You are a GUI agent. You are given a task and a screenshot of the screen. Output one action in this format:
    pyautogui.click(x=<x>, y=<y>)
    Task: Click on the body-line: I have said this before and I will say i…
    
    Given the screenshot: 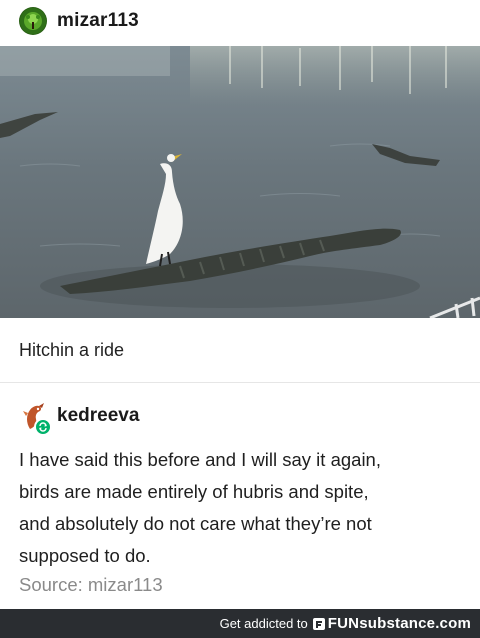 What is the action you would take?
    pyautogui.click(x=200, y=459)
    